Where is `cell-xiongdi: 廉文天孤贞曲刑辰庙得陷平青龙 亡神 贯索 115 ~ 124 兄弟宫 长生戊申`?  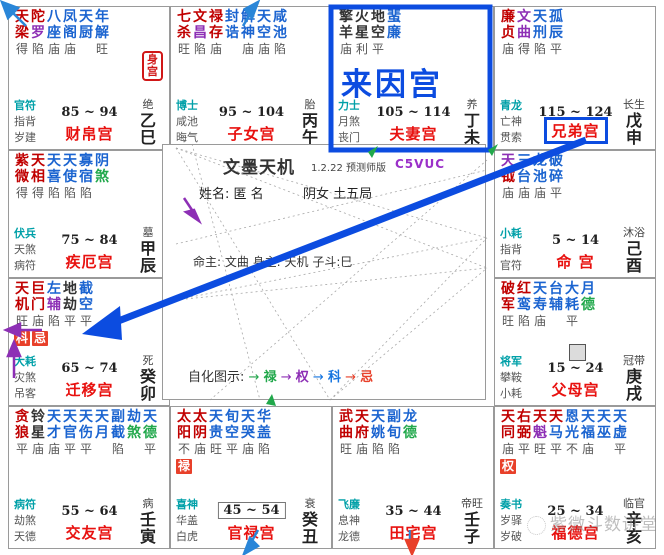 cell-xiongdi: 廉文天孤贞曲刑辰庙得陷平青龙 亡神 贯索 115 ~ 124 兄弟宫 长生戊申 is located at coordinates (575, 78).